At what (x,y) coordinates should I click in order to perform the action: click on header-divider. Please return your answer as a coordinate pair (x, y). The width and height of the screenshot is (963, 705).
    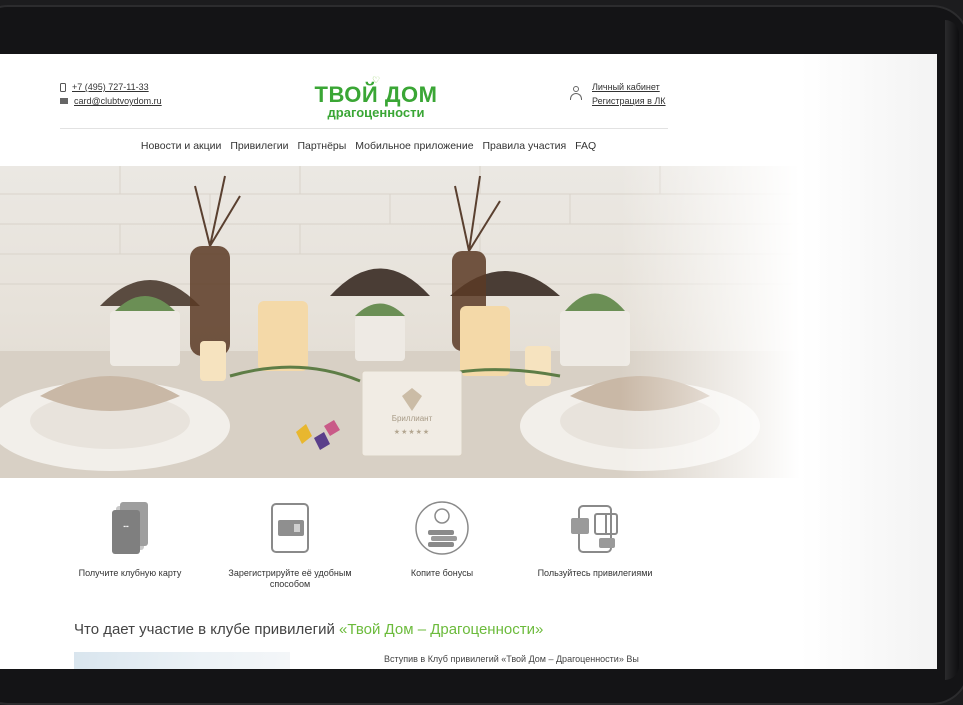
    Looking at the image, I should click on (364, 128).